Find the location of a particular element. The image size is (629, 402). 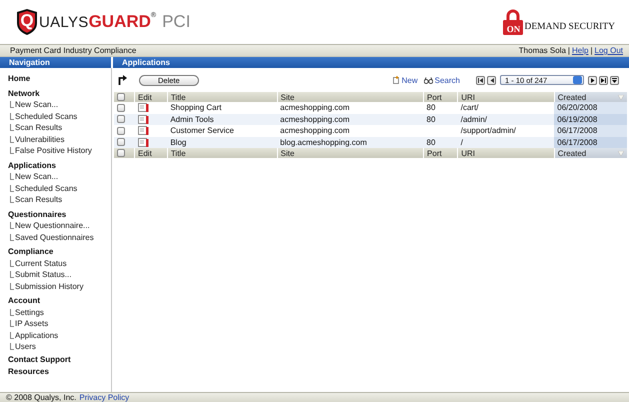

last-page-button is located at coordinates (603, 80).